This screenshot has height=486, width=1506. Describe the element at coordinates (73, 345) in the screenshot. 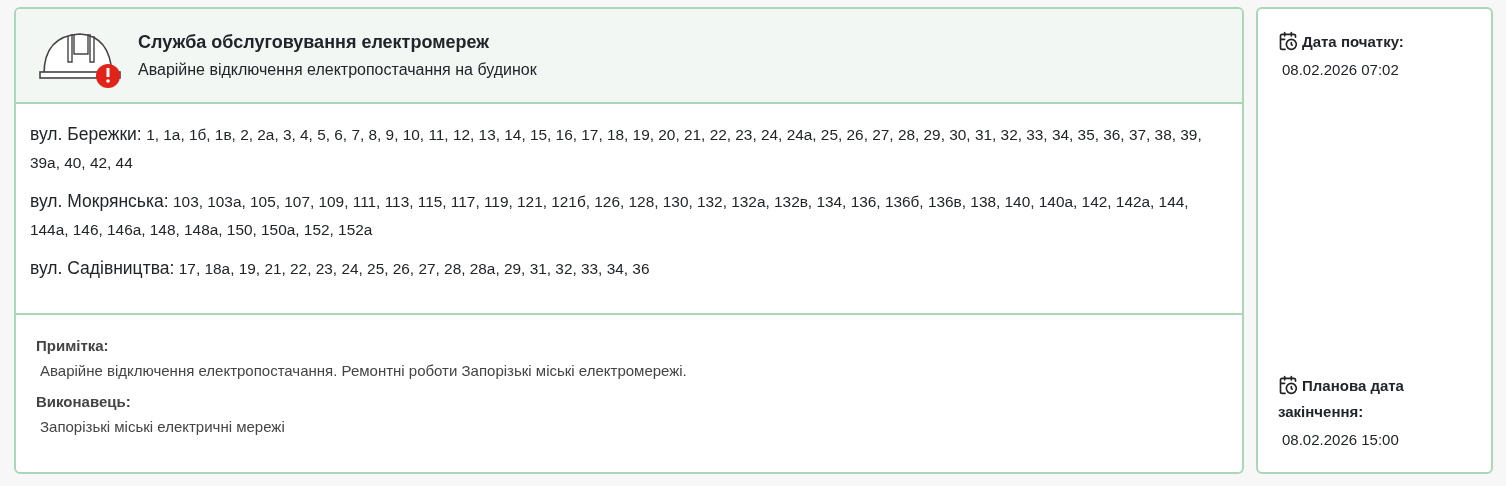

I see `detail-label: Примітка:` at that location.